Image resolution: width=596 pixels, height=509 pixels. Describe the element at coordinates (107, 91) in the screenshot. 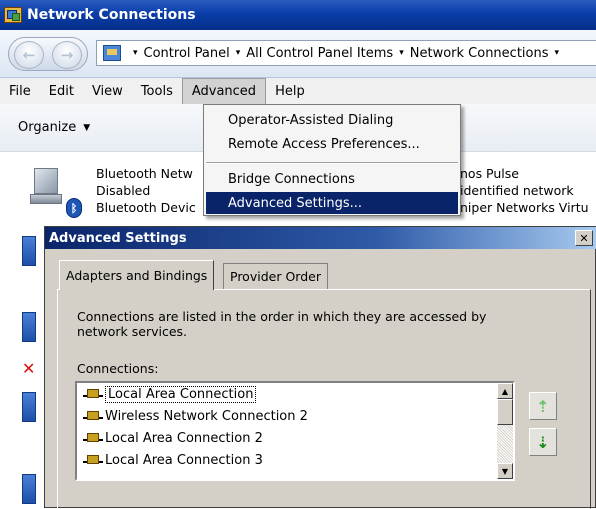

I see `menu-view: View` at that location.